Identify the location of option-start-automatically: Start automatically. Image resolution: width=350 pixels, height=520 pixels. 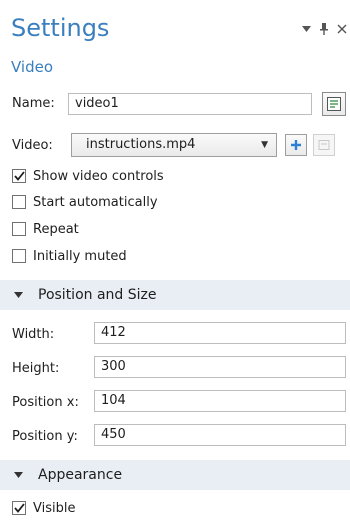
(85, 202).